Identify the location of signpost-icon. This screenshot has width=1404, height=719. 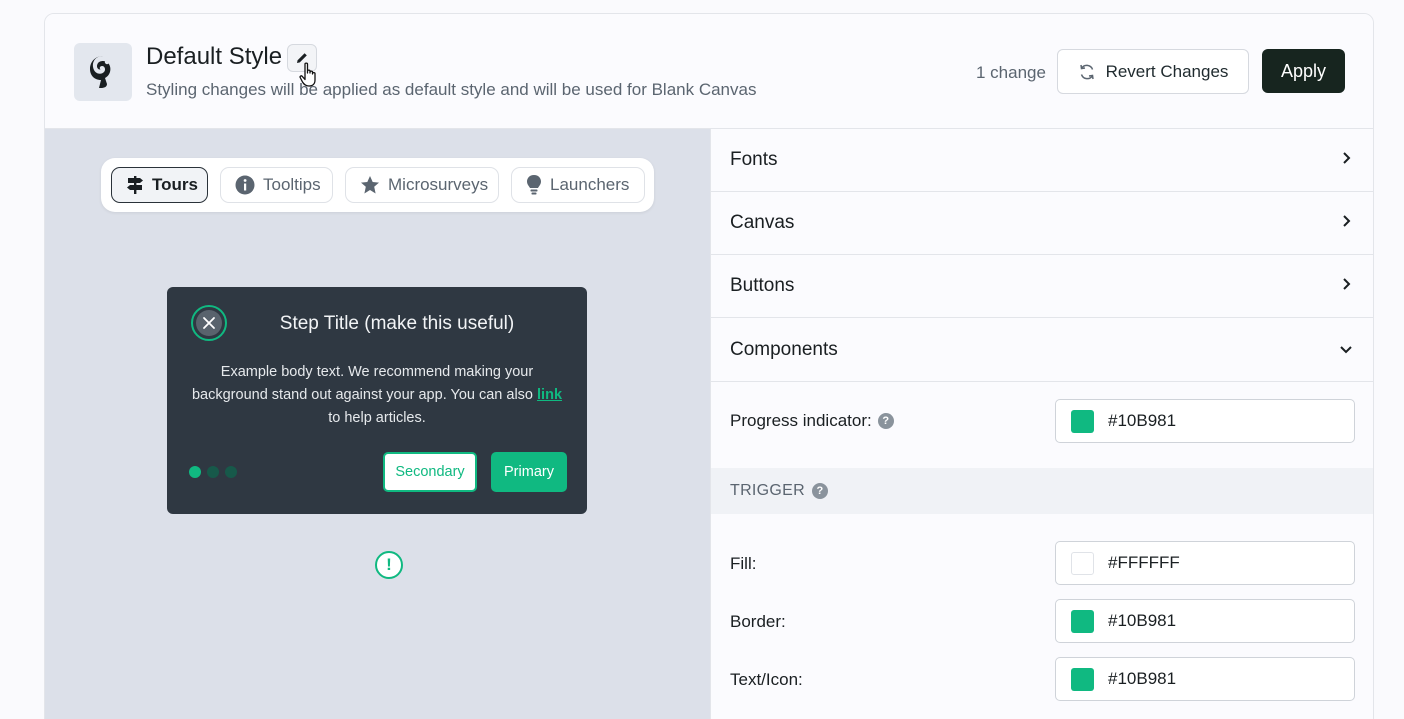
(135, 185).